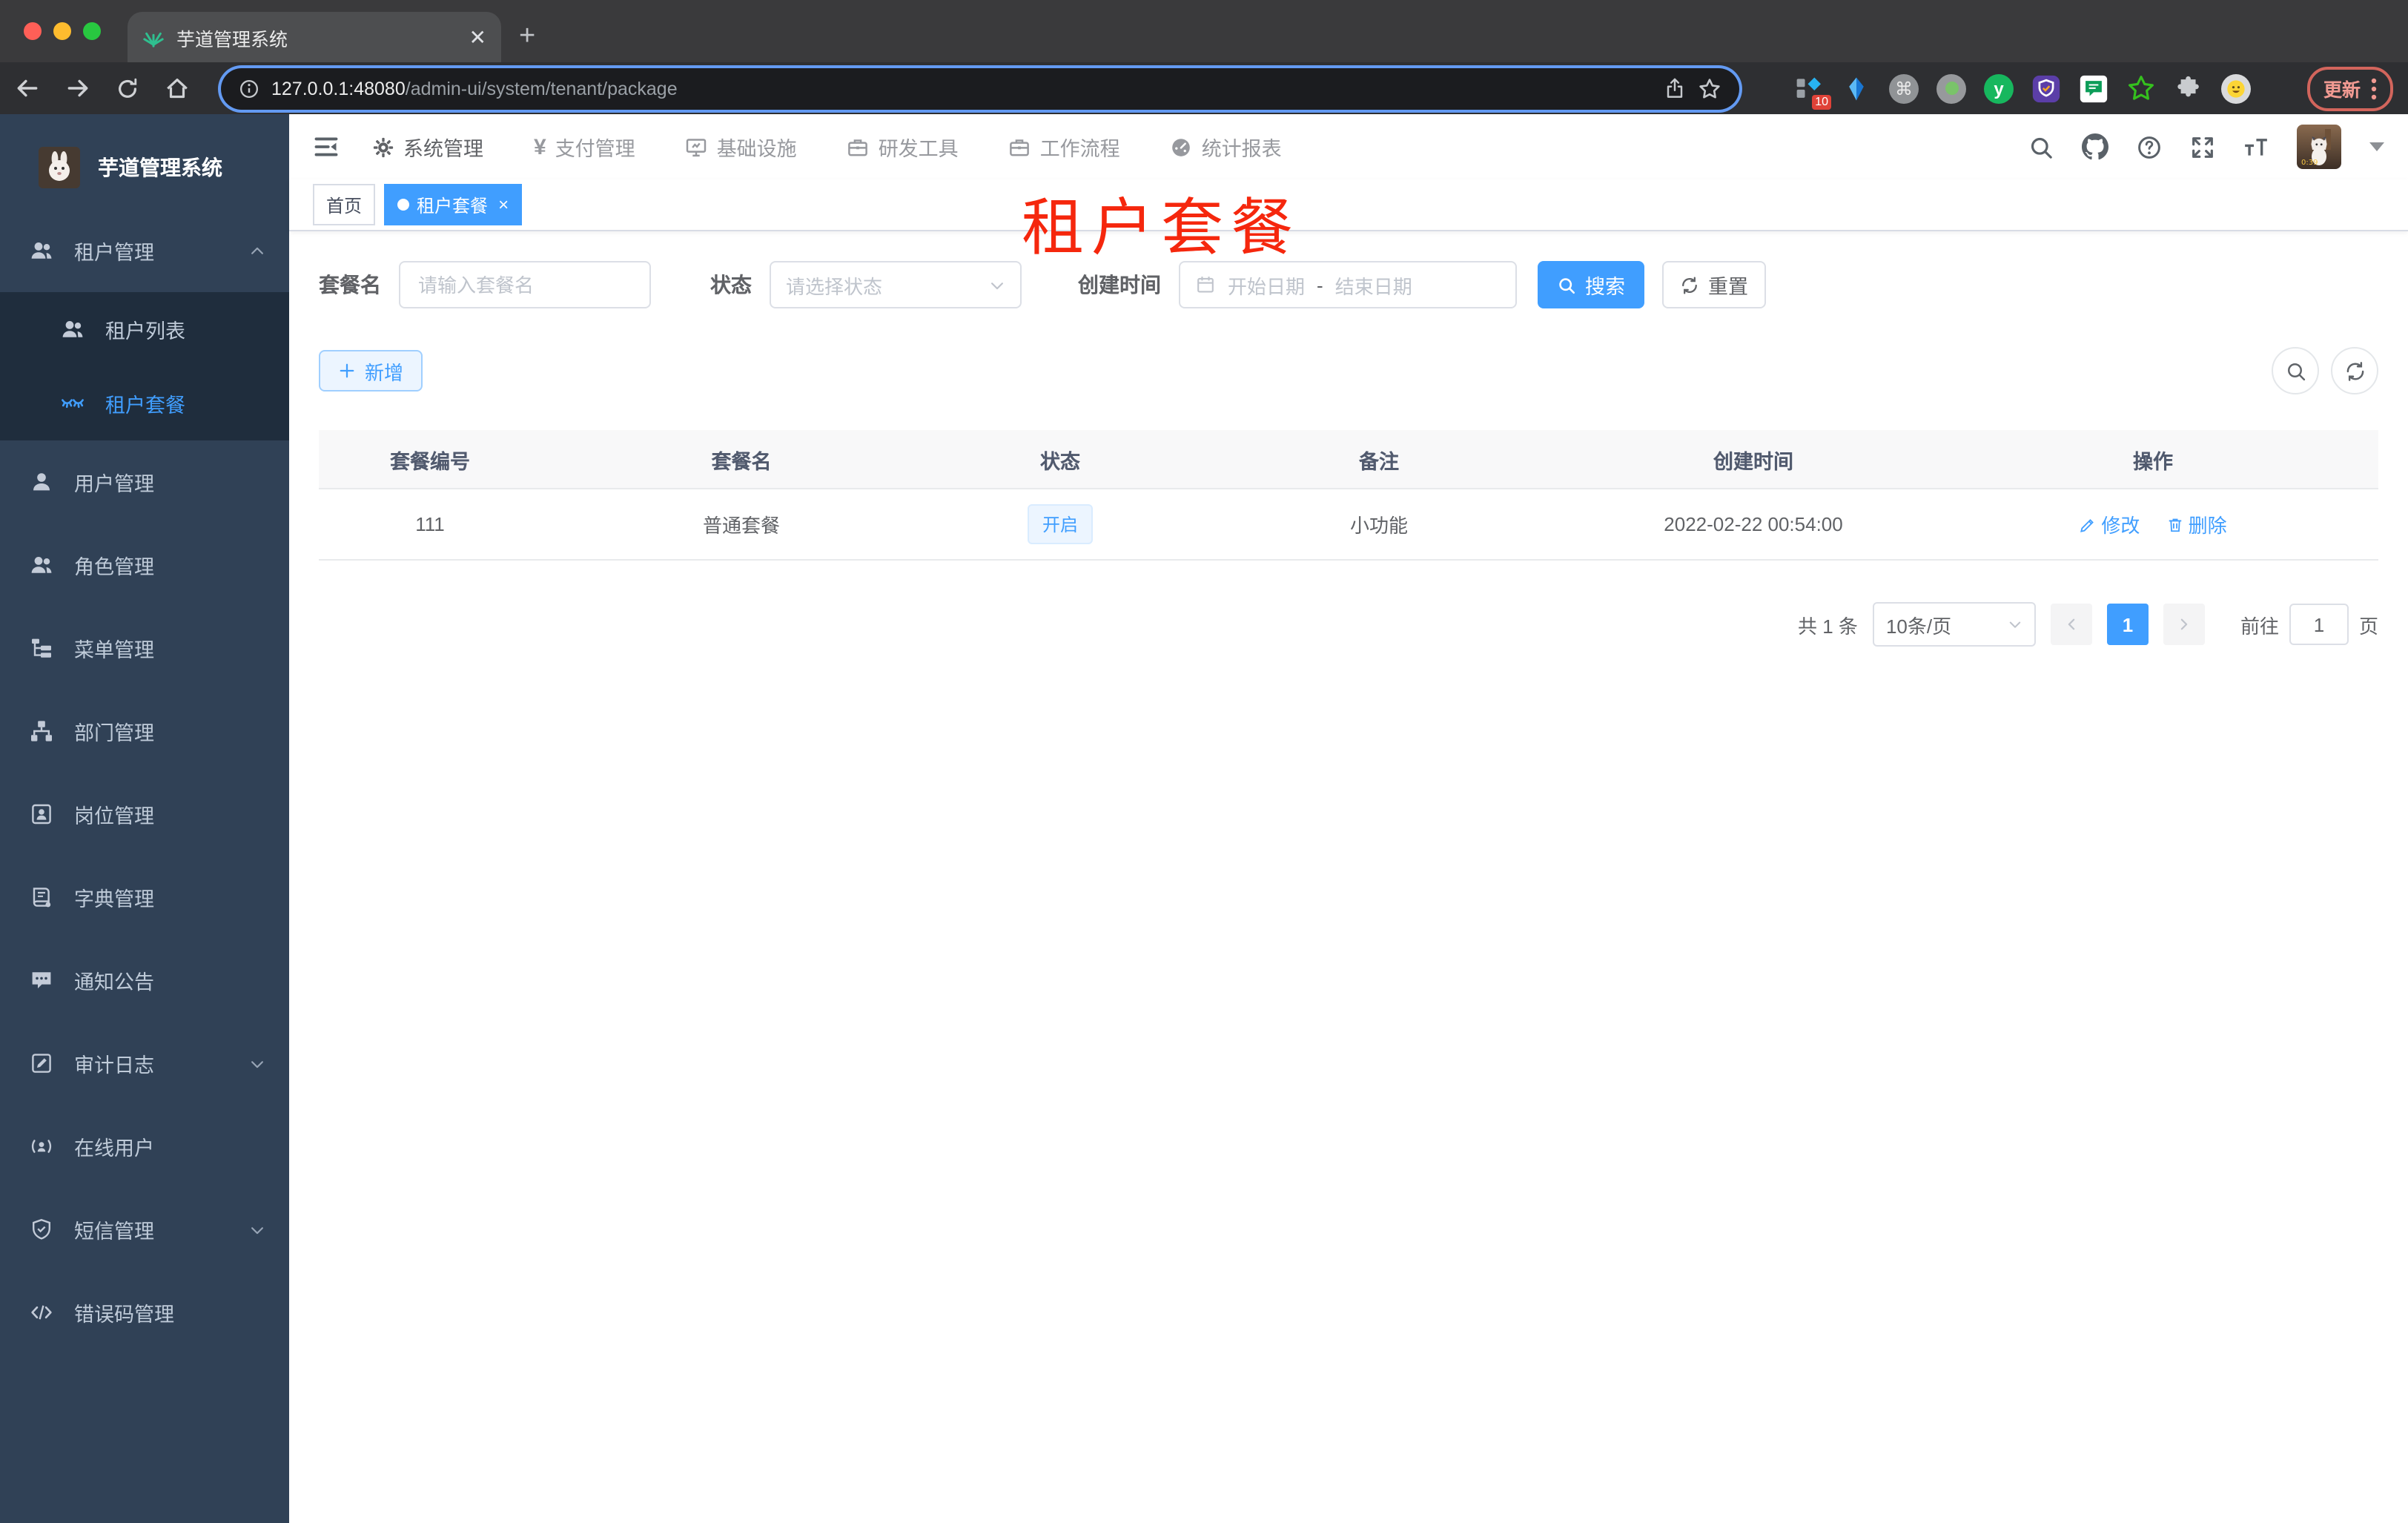 The image size is (2408, 1523). I want to click on minimize-window-button, so click(62, 31).